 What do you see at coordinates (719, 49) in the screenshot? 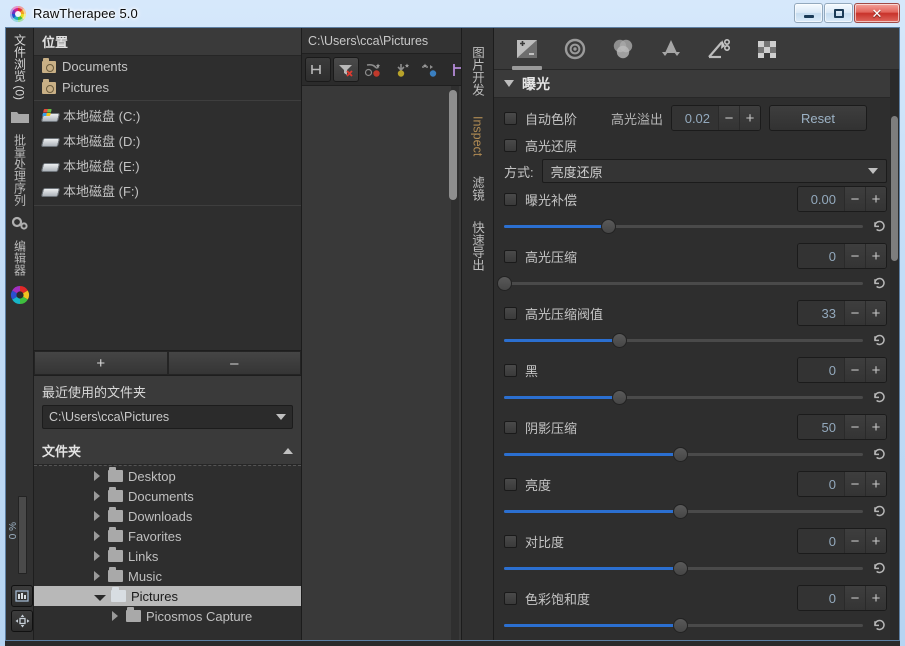
I see `raw-tool-icon` at bounding box center [719, 49].